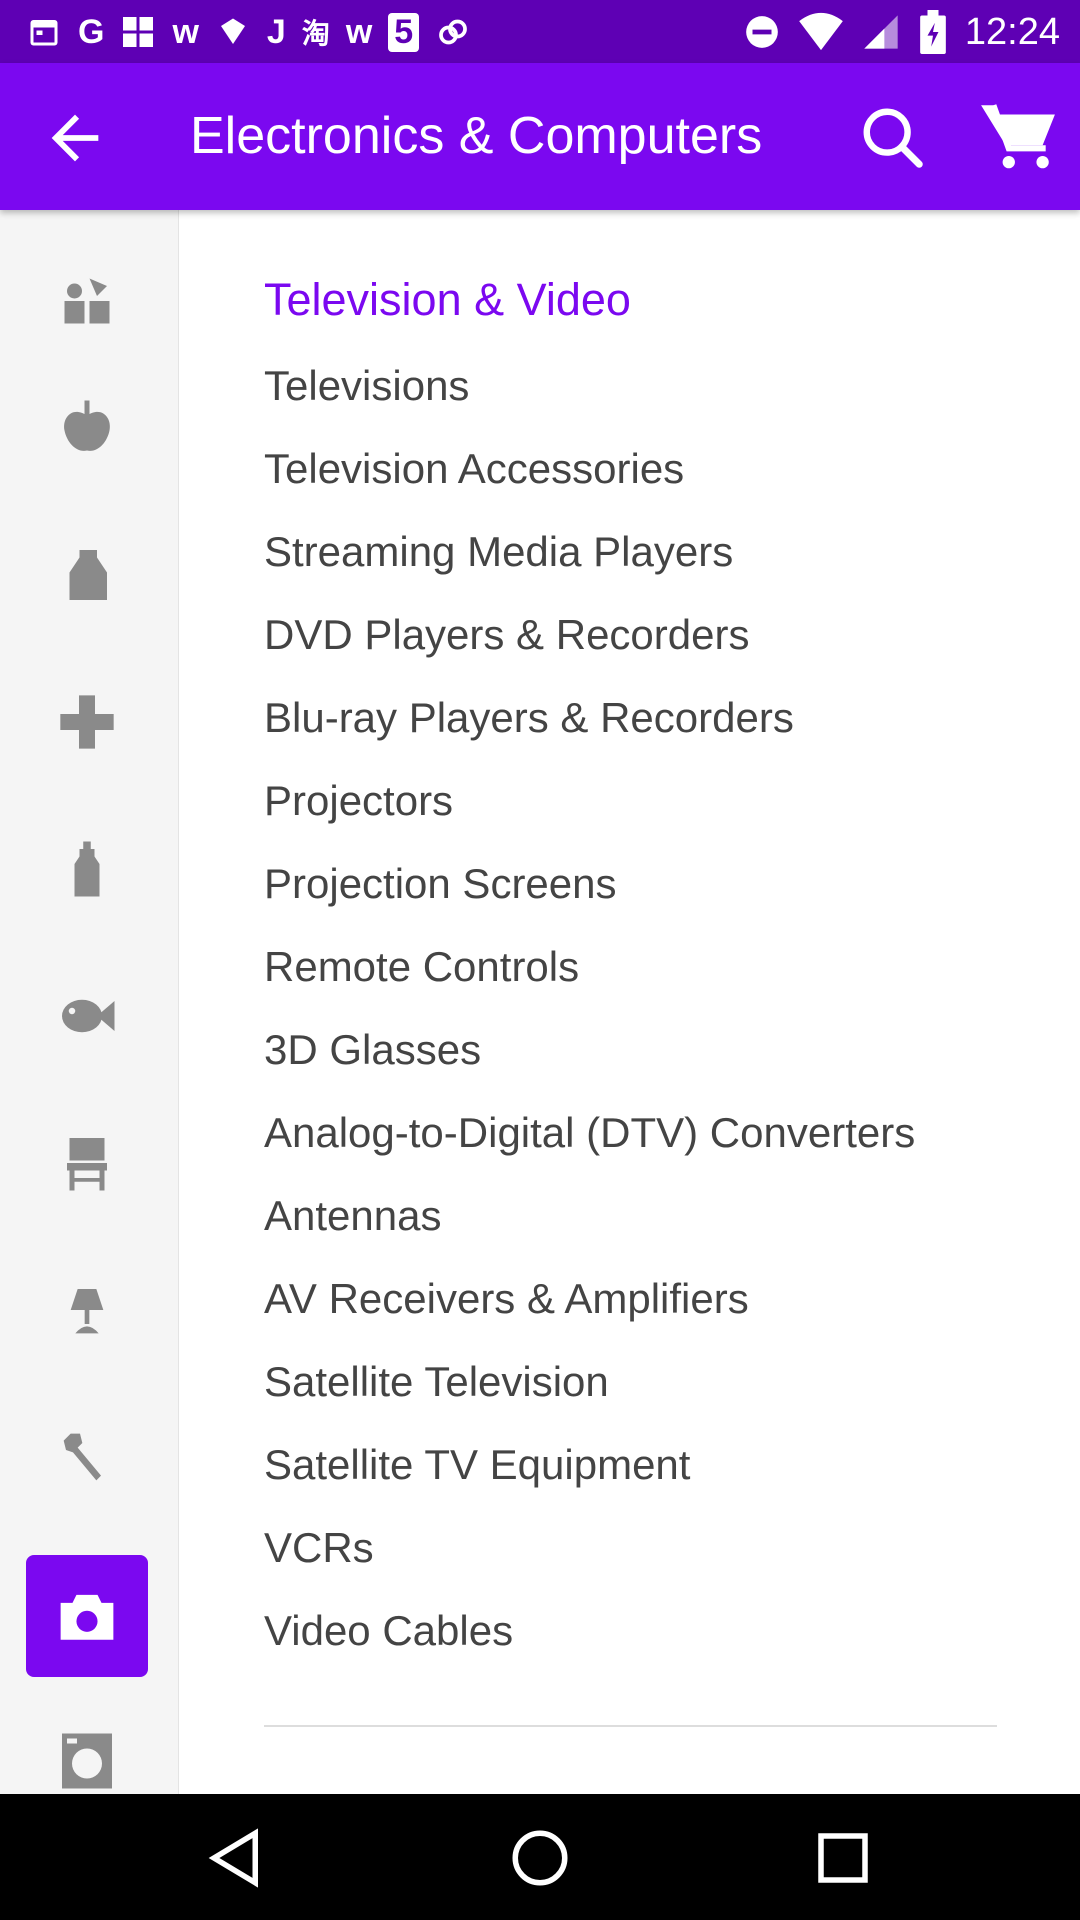 Image resolution: width=1080 pixels, height=1920 pixels. I want to click on link-notification-icon, so click(453, 32).